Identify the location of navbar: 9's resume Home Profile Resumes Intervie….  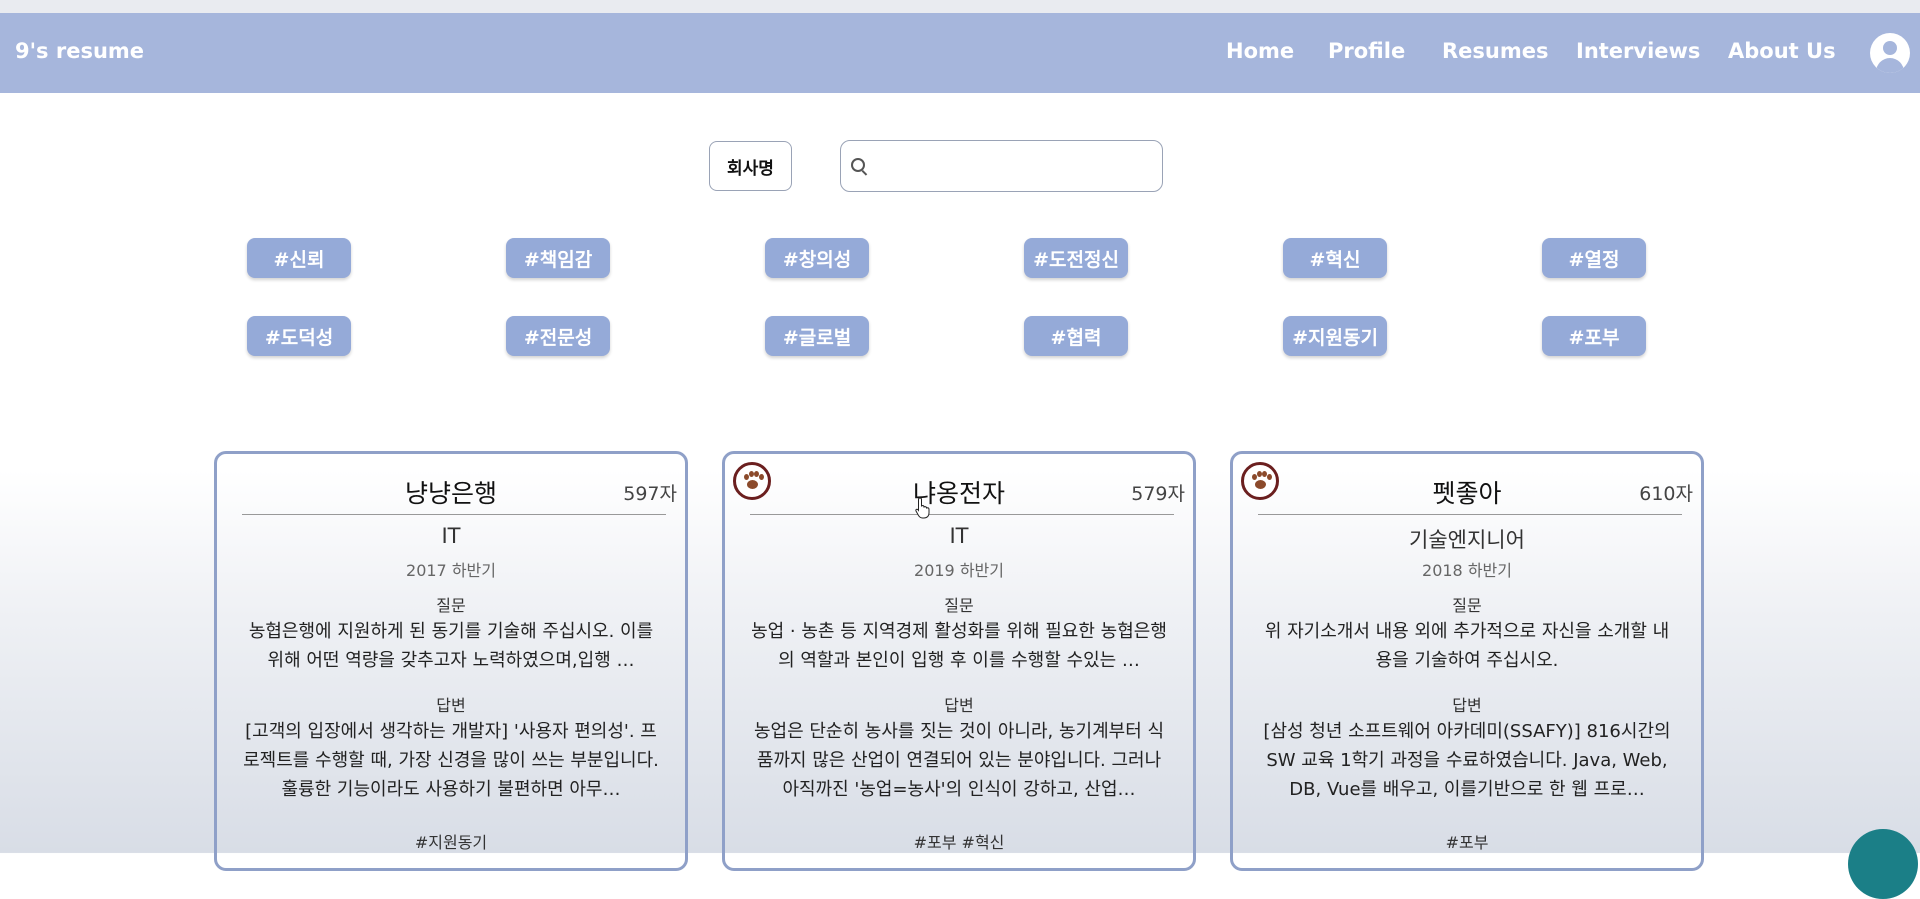
(960, 53).